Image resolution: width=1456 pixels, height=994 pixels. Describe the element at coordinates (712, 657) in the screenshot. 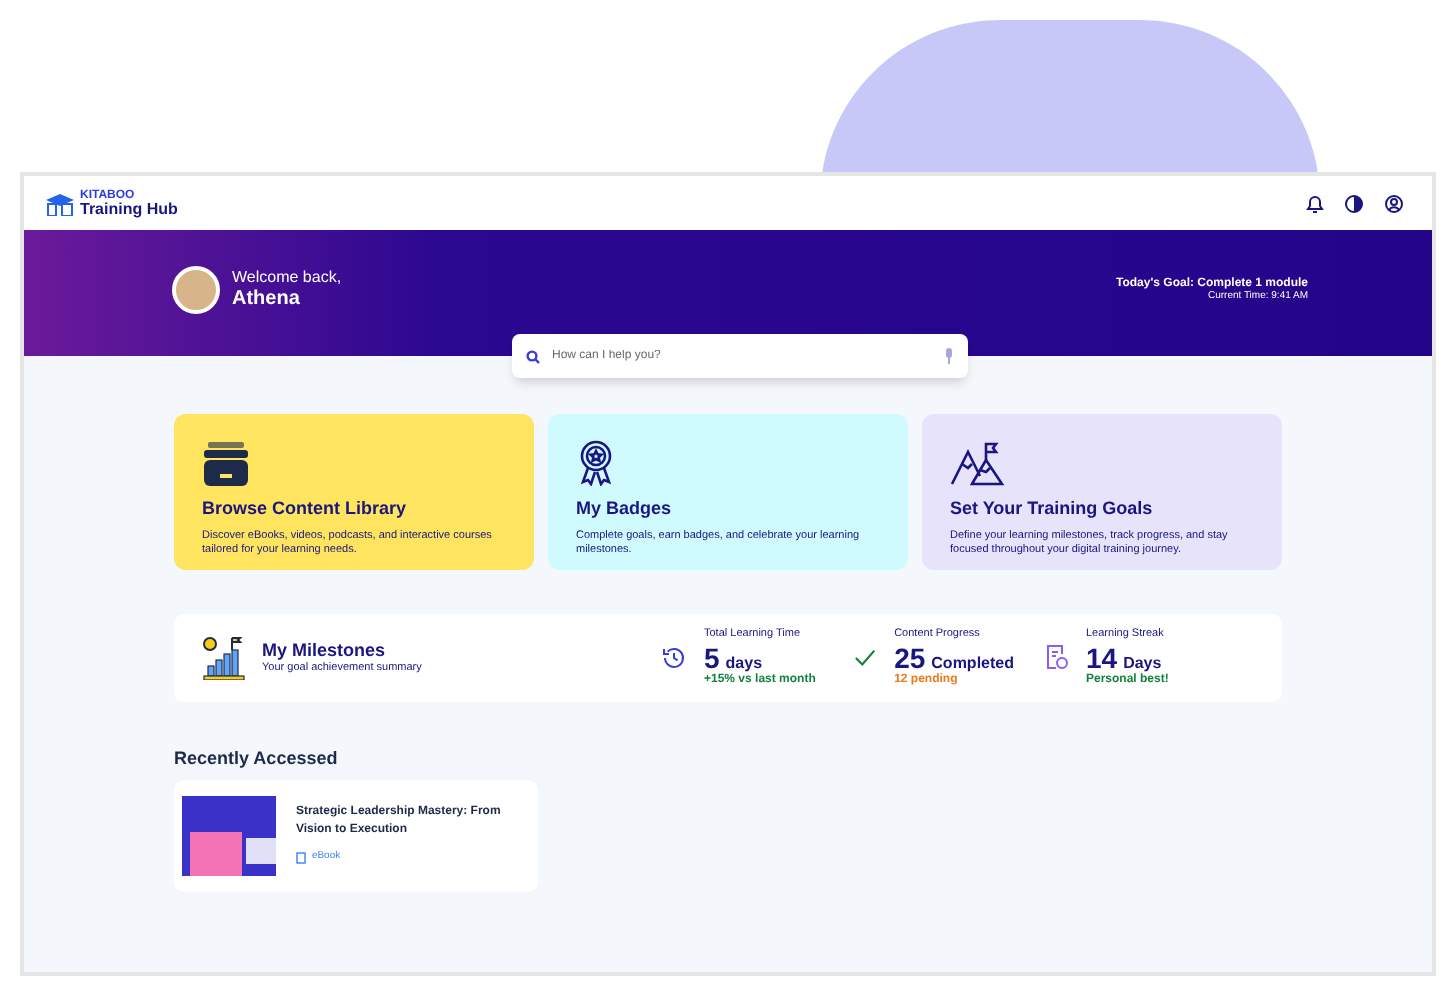

I see `stat-value: 5` at that location.